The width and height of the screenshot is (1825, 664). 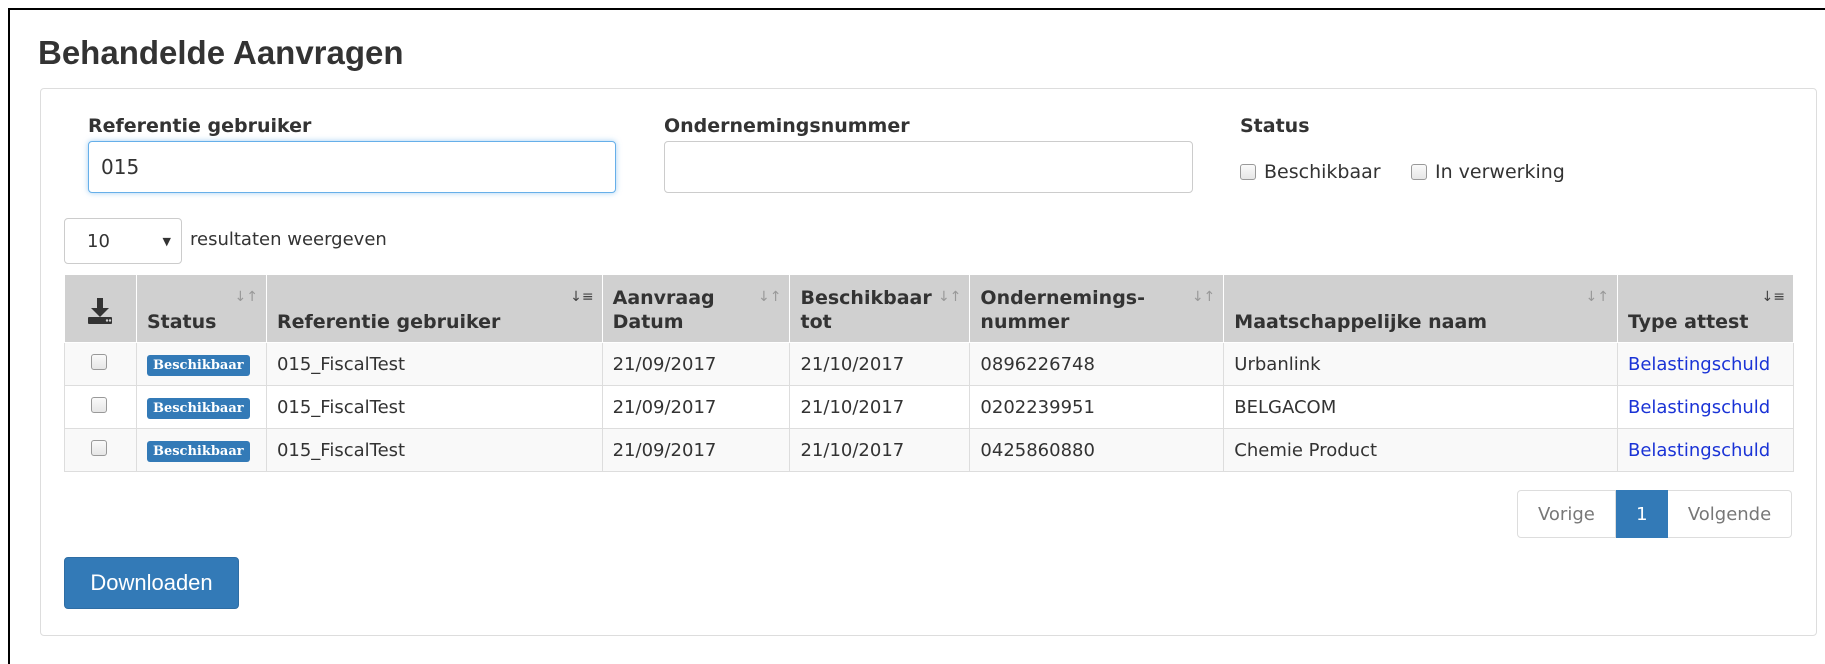 I want to click on pagination: Vorige 1 Volgende, so click(x=1655, y=514).